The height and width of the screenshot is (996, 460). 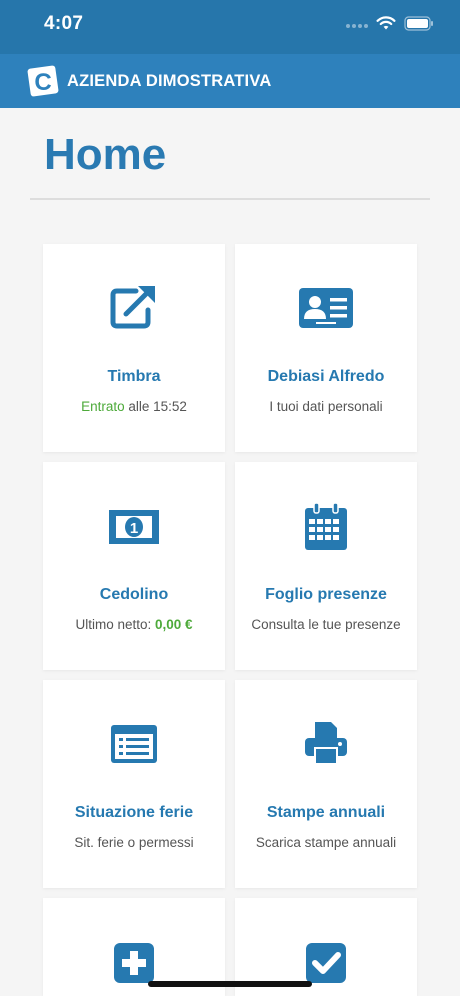 I want to click on tile-title: Timbra, so click(x=134, y=376).